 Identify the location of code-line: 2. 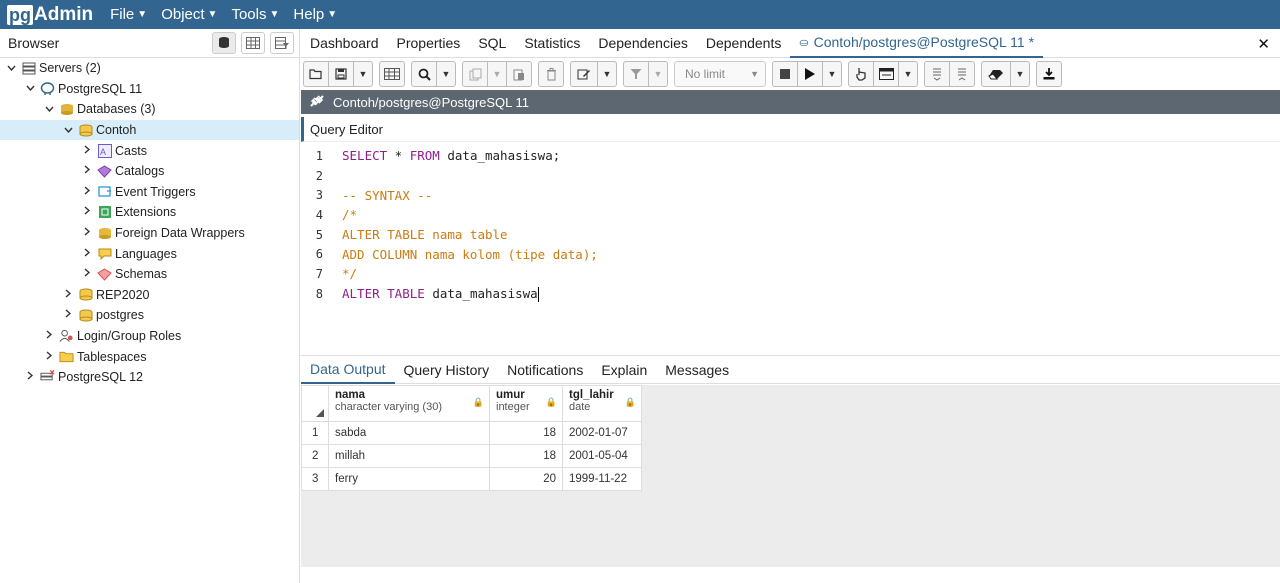
(790, 176).